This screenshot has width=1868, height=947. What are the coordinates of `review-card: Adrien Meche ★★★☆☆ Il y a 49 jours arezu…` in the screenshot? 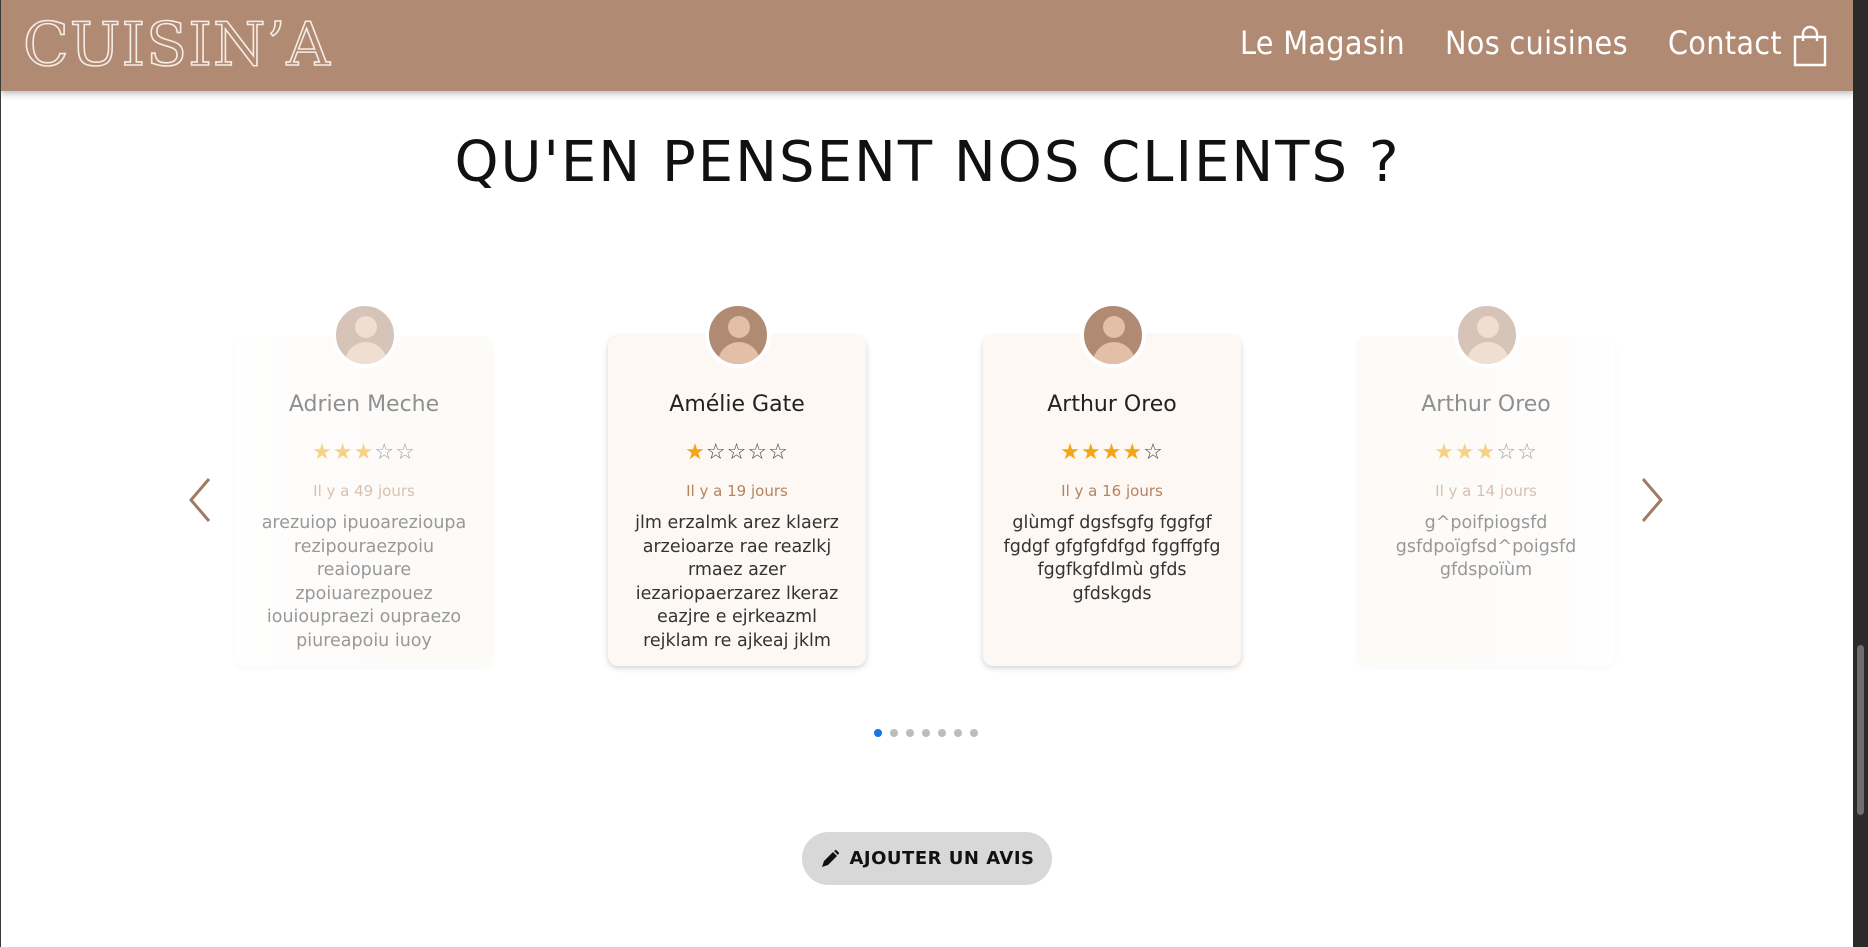 It's located at (364, 484).